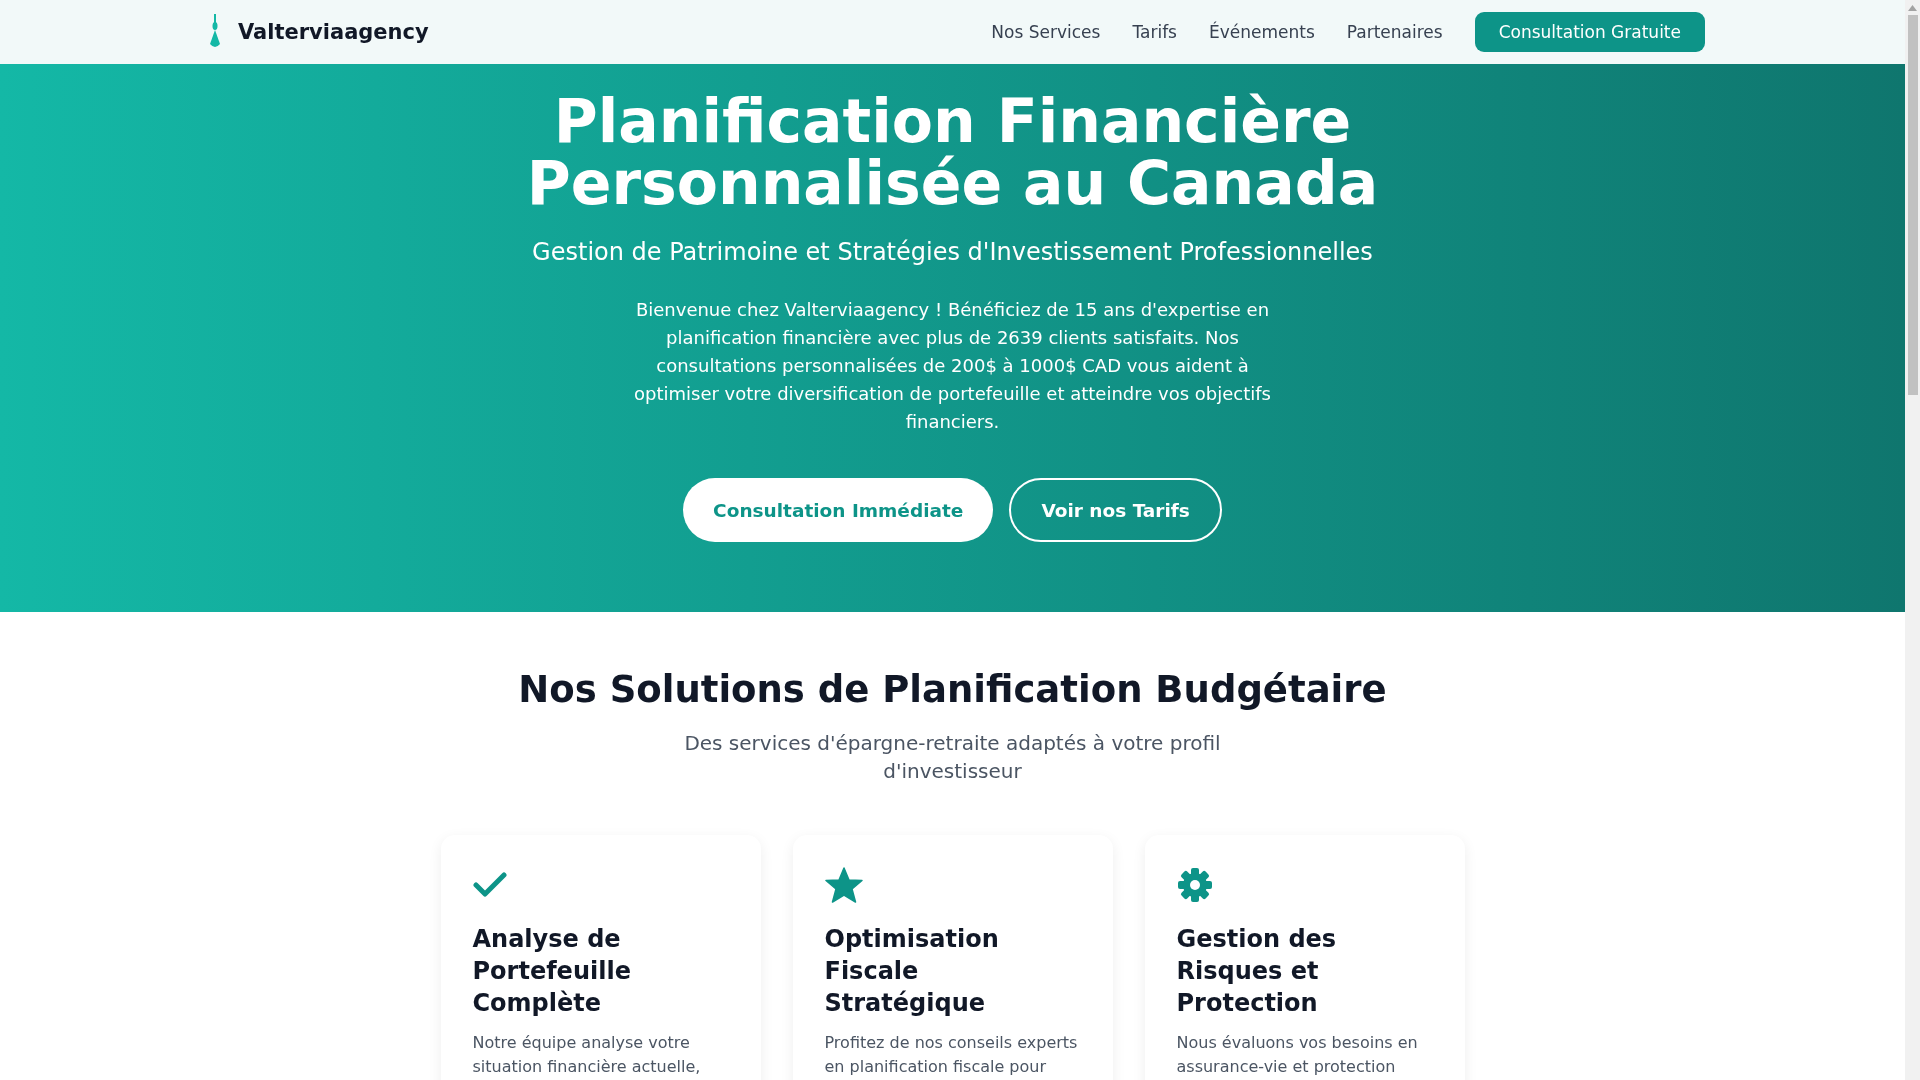 The height and width of the screenshot is (1080, 1920). Describe the element at coordinates (215, 32) in the screenshot. I see `logo-icon` at that location.